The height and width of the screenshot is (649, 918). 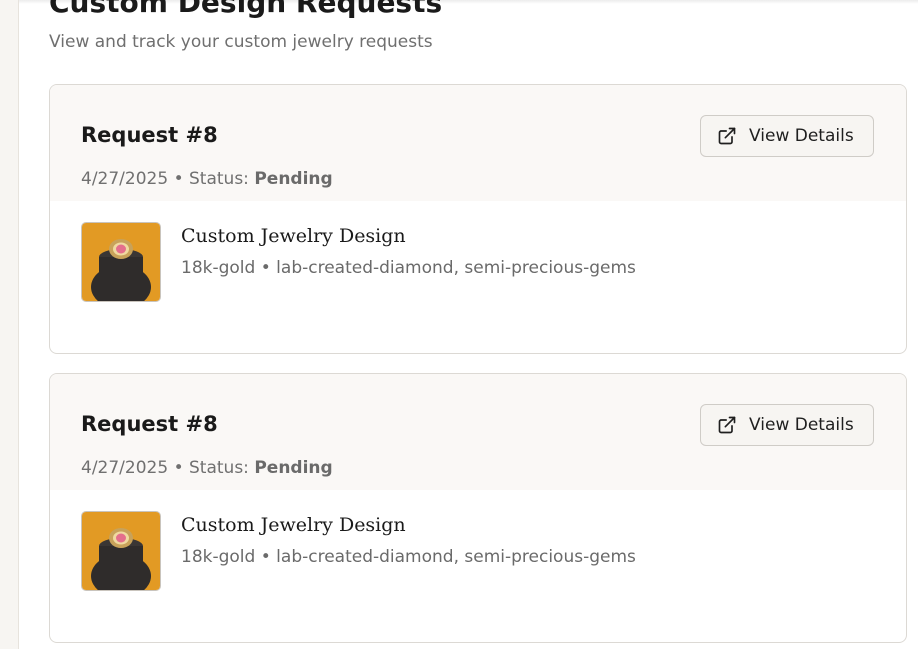 What do you see at coordinates (246, 9) in the screenshot?
I see `page-title: Custom Design Requests` at bounding box center [246, 9].